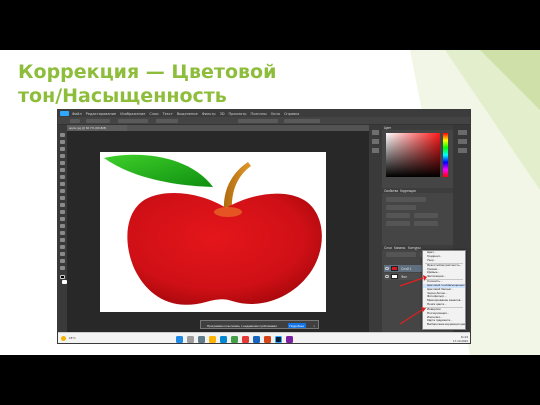  What do you see at coordinates (62, 277) in the screenshot?
I see `foreground-color-swatch` at bounding box center [62, 277].